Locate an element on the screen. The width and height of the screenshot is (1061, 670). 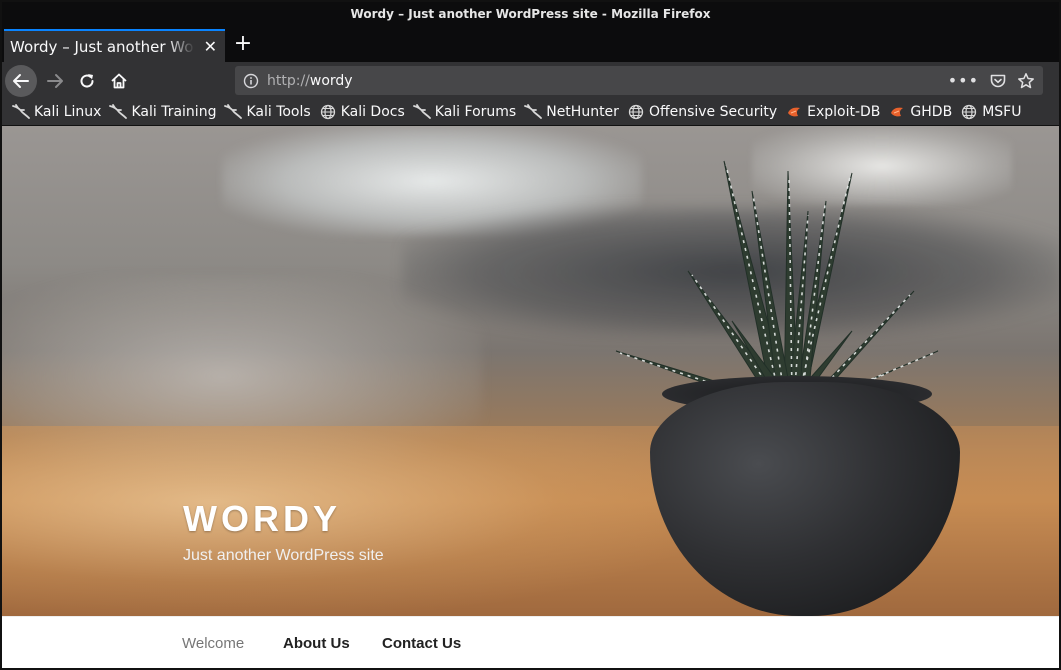
bookmark-exploit-db: Exploit-DB is located at coordinates (834, 112).